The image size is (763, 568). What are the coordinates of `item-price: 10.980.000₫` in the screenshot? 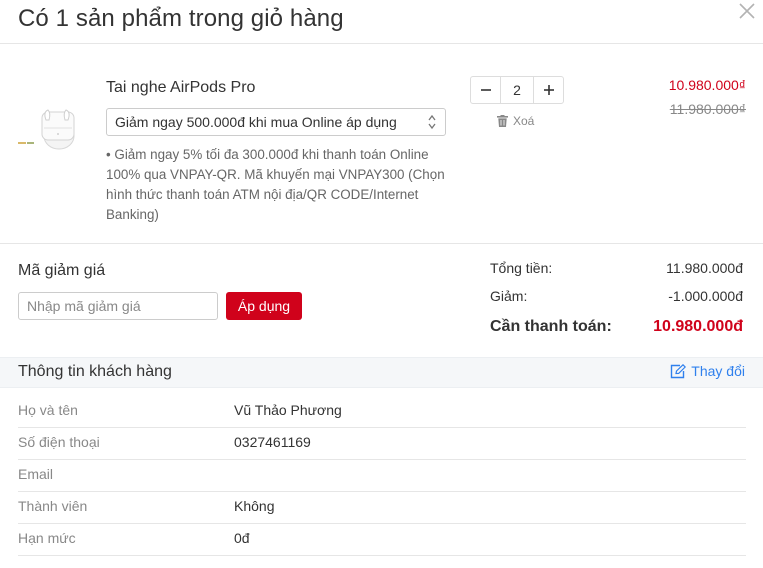 It's located at (707, 85).